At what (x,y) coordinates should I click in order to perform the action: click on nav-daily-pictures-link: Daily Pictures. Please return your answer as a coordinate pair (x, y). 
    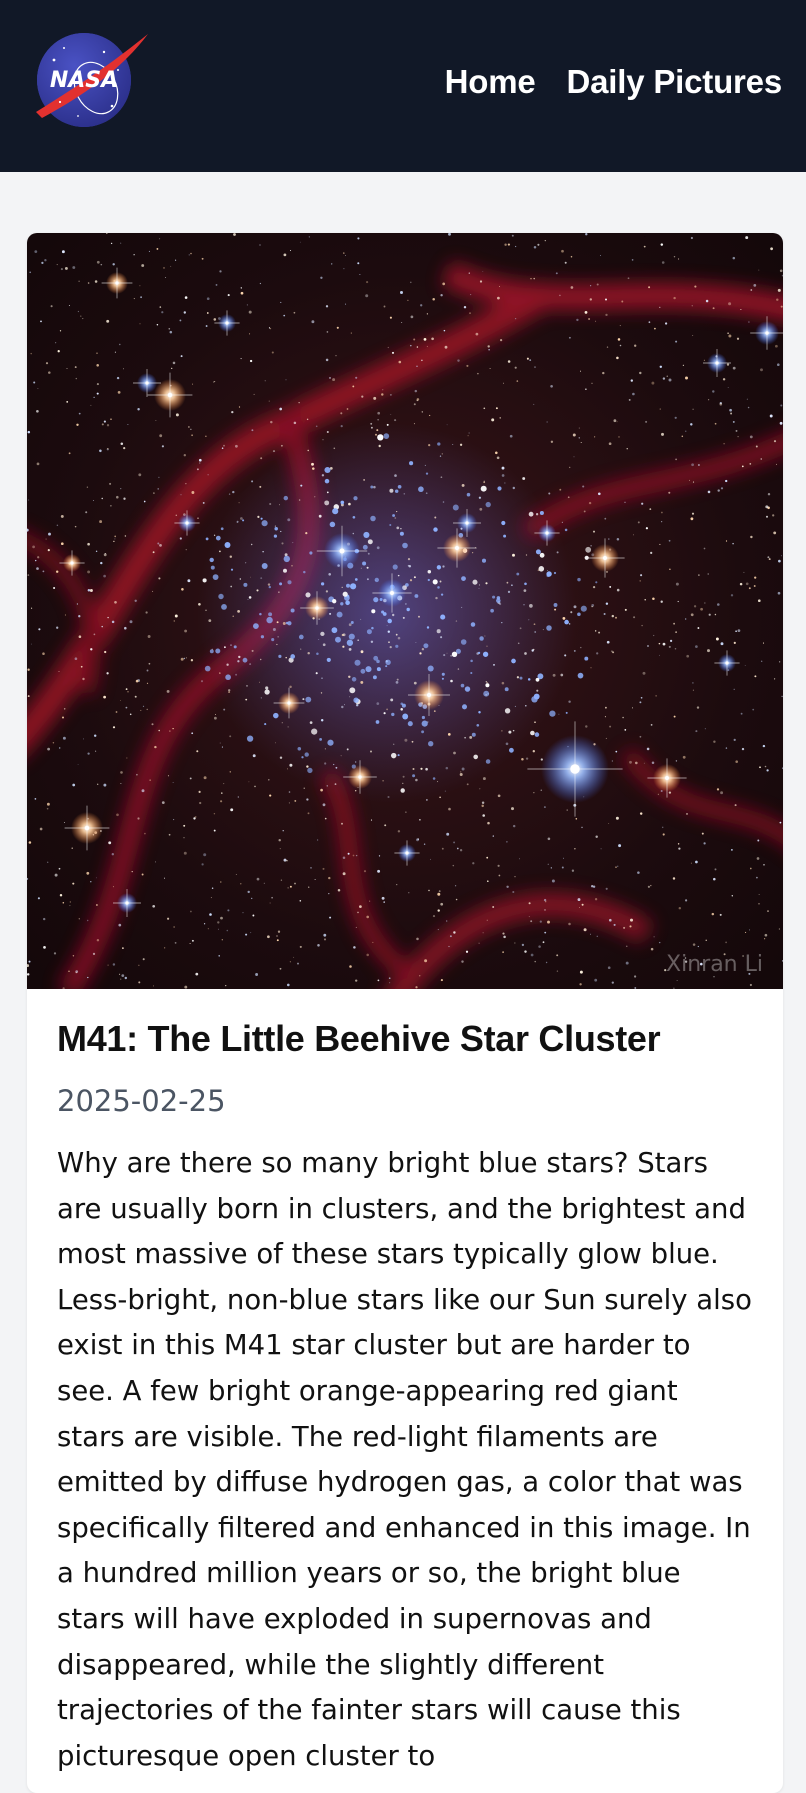
    Looking at the image, I should click on (675, 82).